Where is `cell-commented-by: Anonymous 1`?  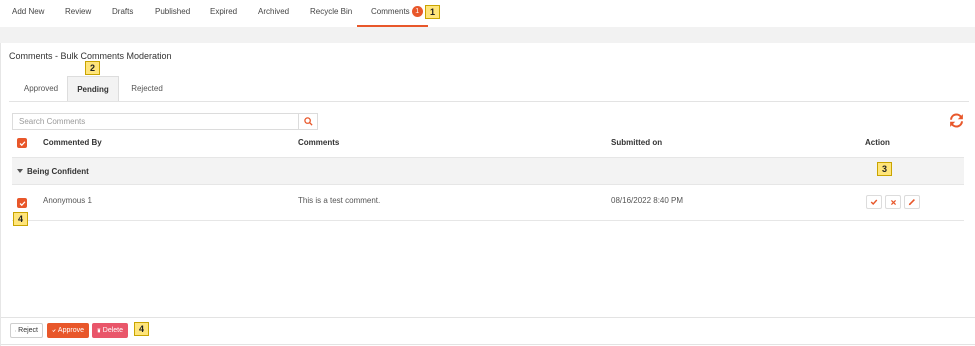 cell-commented-by: Anonymous 1 is located at coordinates (67, 200).